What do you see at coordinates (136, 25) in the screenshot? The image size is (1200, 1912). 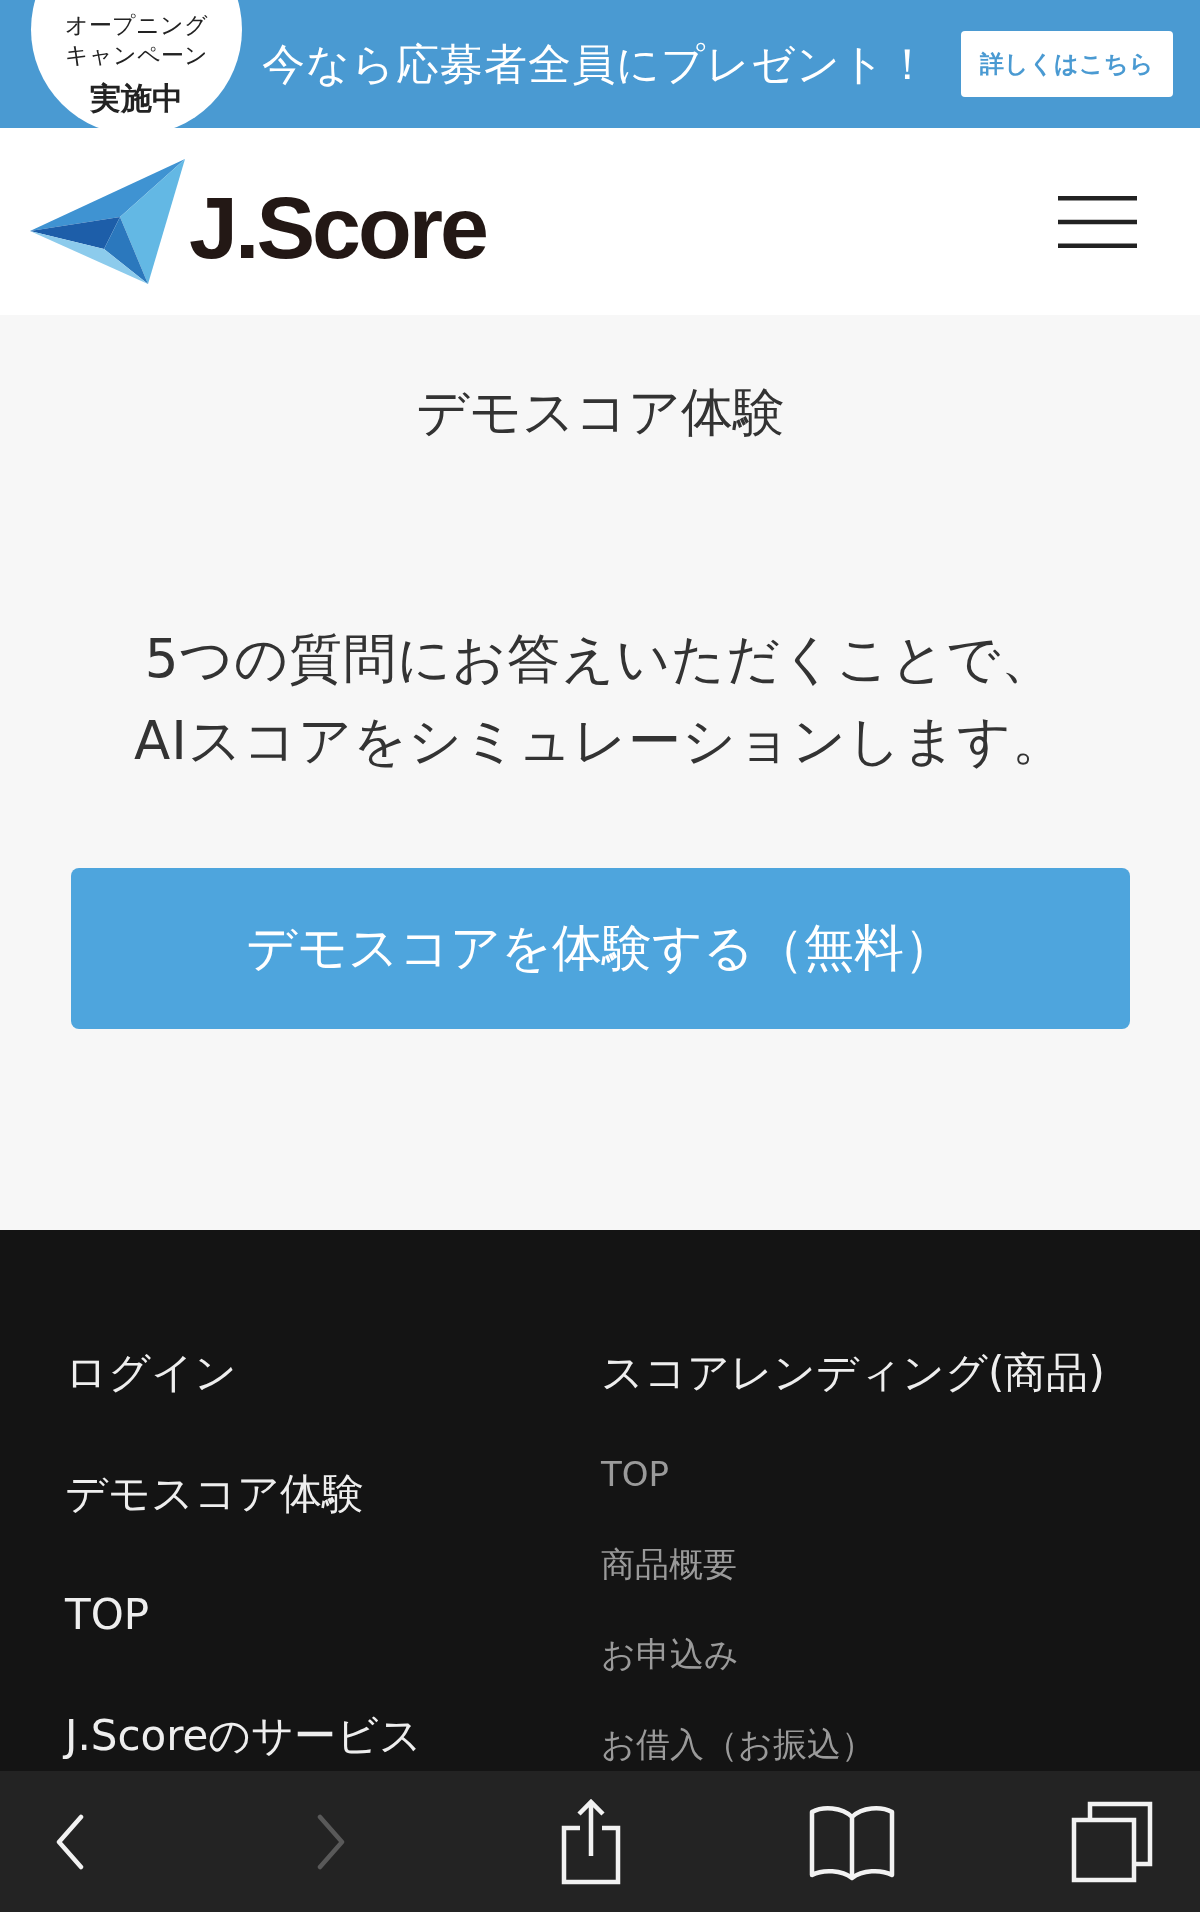 I see `badge-text: オープニング` at bounding box center [136, 25].